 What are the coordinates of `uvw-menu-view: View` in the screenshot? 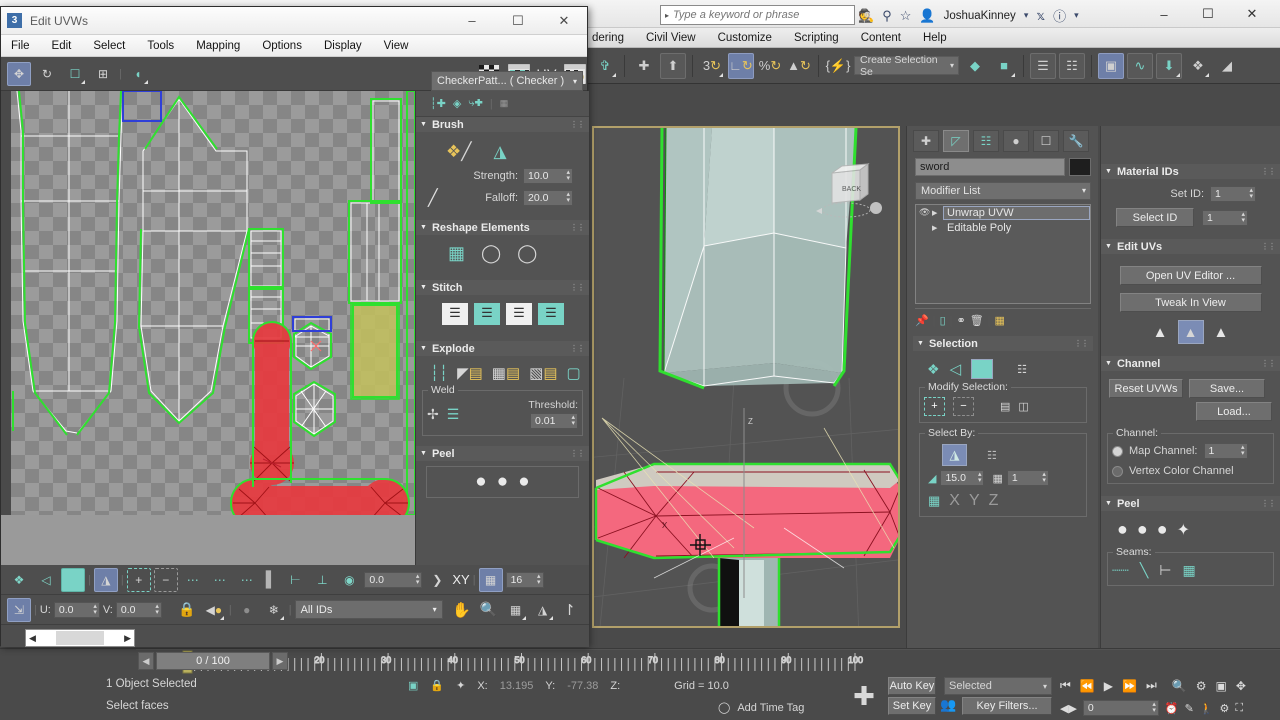 It's located at (396, 46).